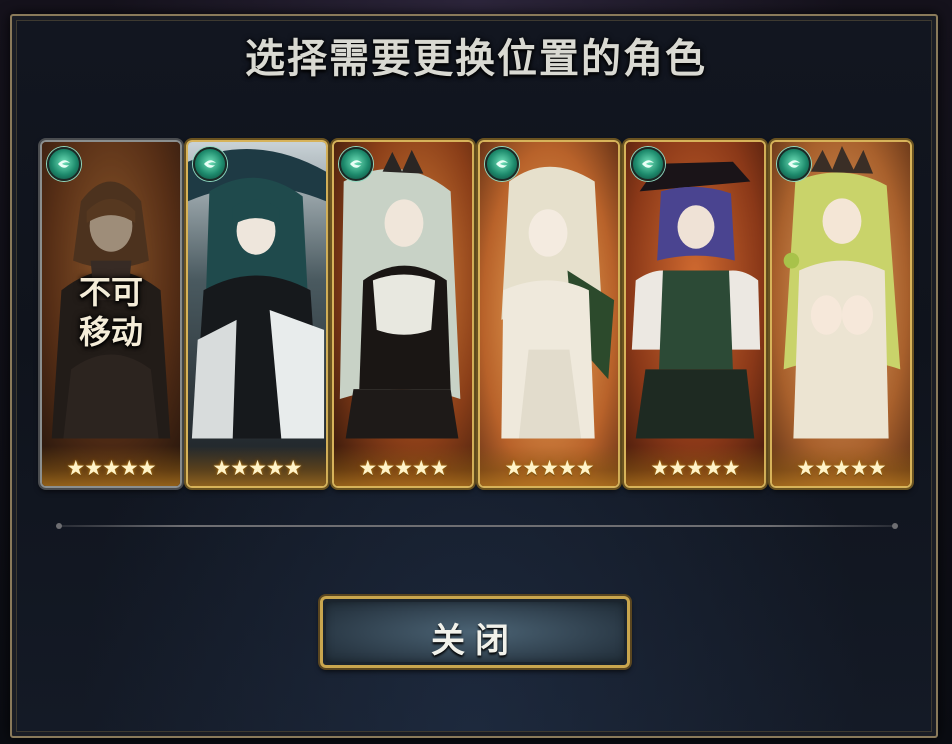 The width and height of the screenshot is (952, 744). I want to click on divider-right-dot, so click(895, 526).